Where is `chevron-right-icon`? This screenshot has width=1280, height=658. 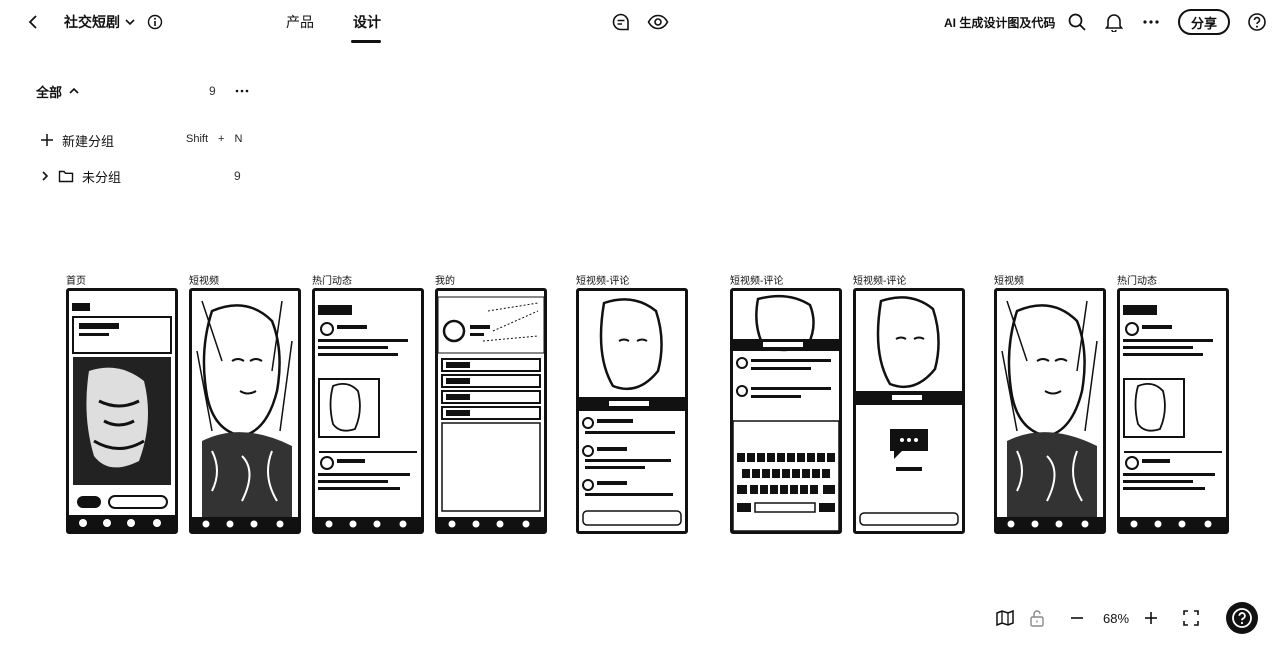
chevron-right-icon is located at coordinates (45, 176).